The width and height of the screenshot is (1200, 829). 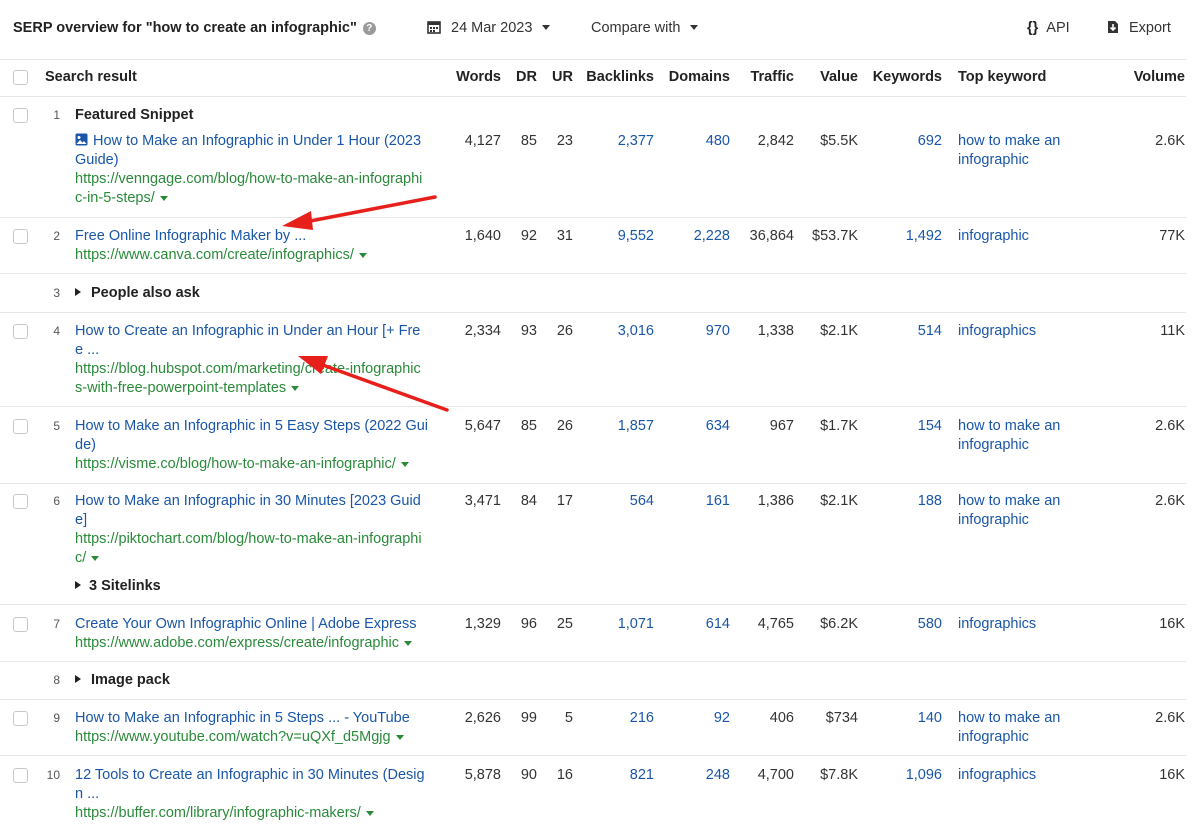 What do you see at coordinates (489, 28) in the screenshot?
I see `date-picker-button: 24 Mar 2023` at bounding box center [489, 28].